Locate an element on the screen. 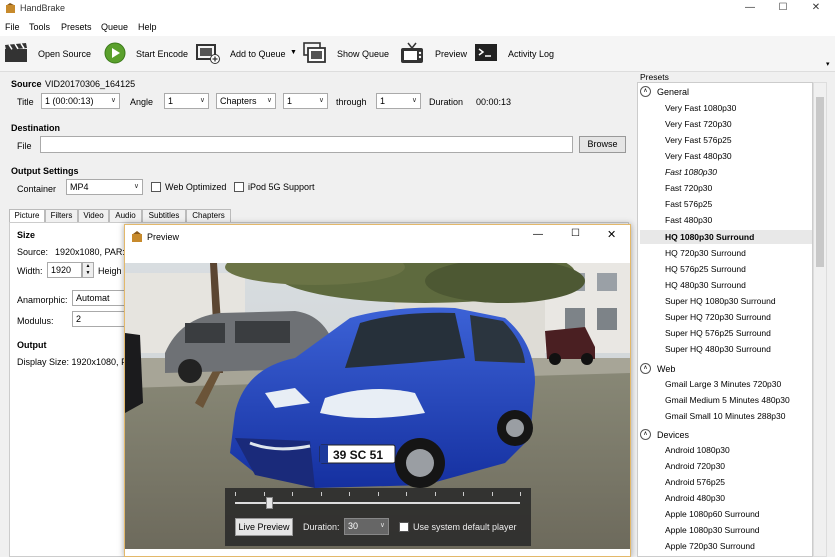  open-source-button: Open Source is located at coordinates (47, 54).